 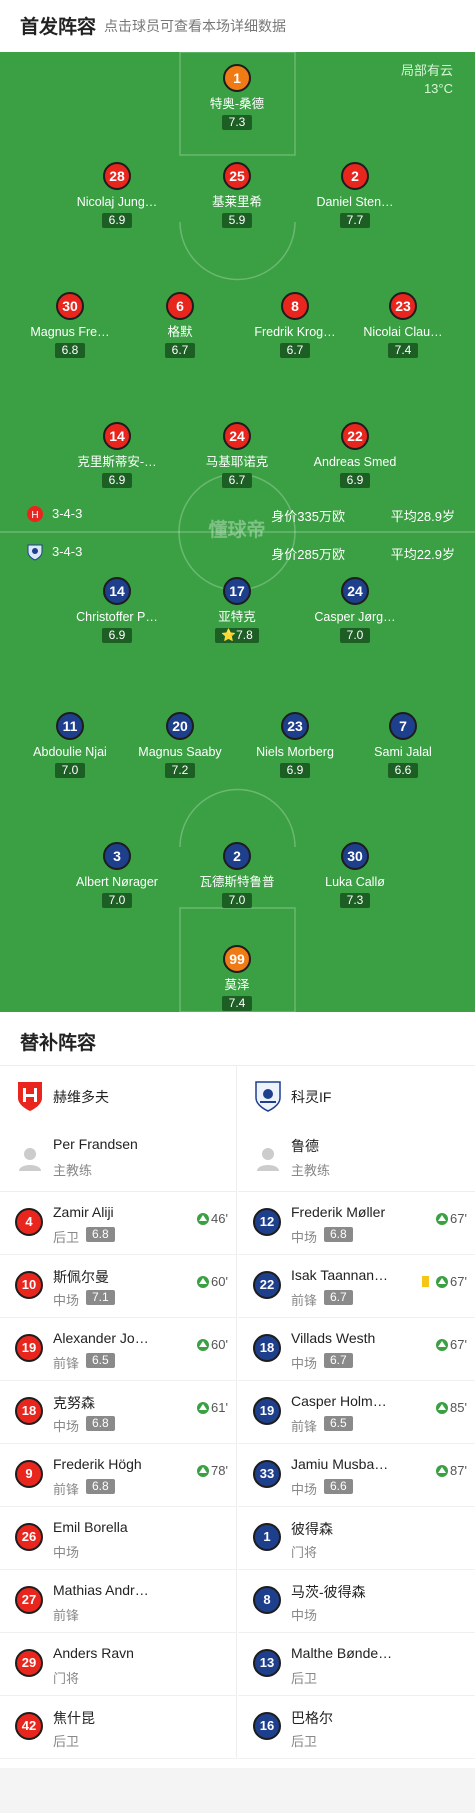 I want to click on sub-in-time: 67', so click(x=451, y=1218).